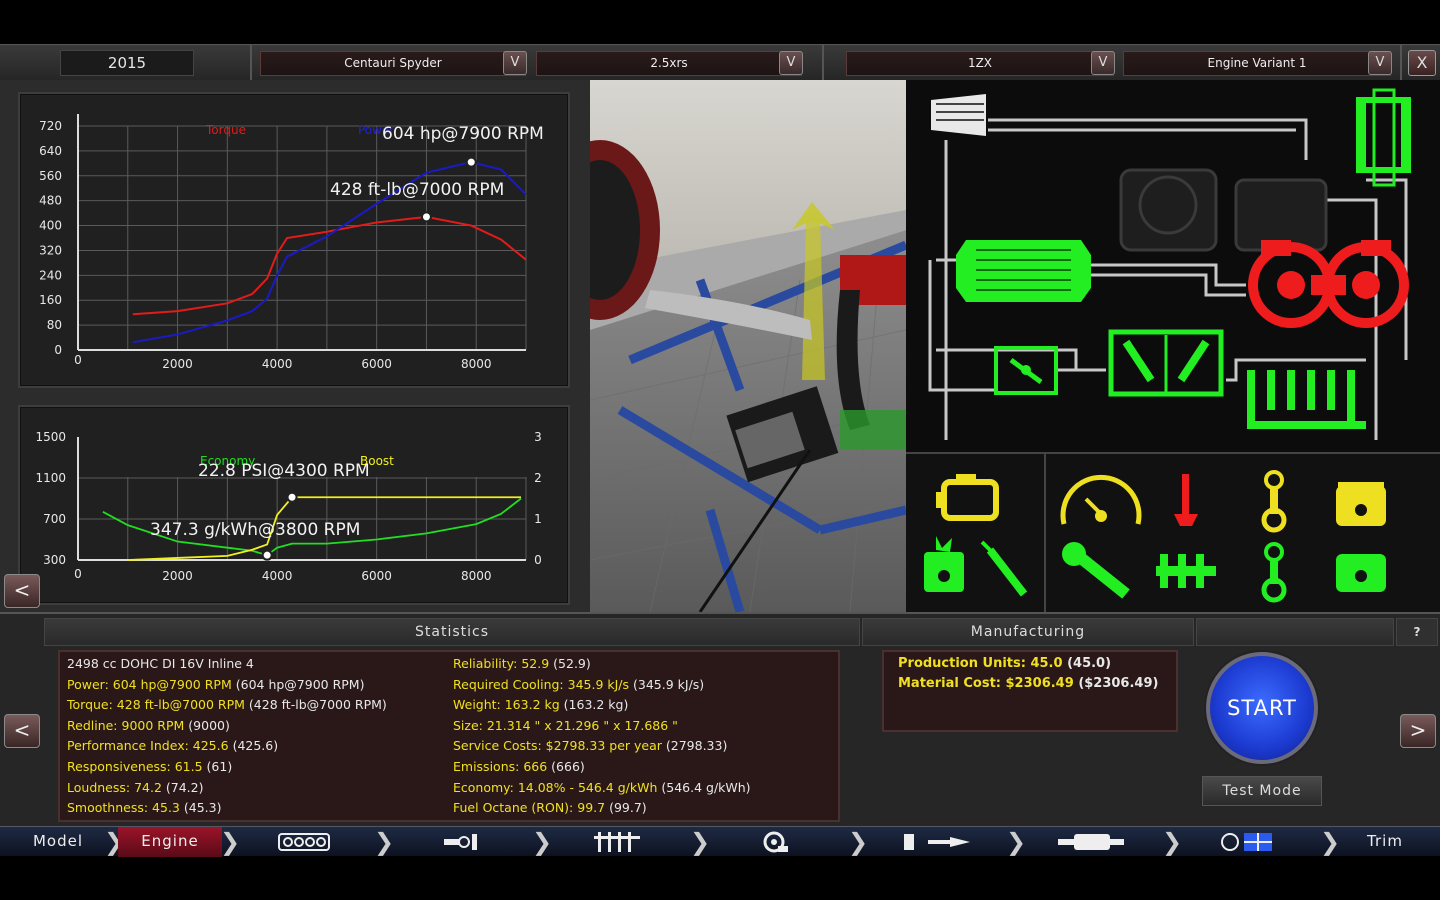 This screenshot has width=1440, height=900. What do you see at coordinates (506, 705) in the screenshot?
I see `stat-label: Weight: 163.2 kg` at bounding box center [506, 705].